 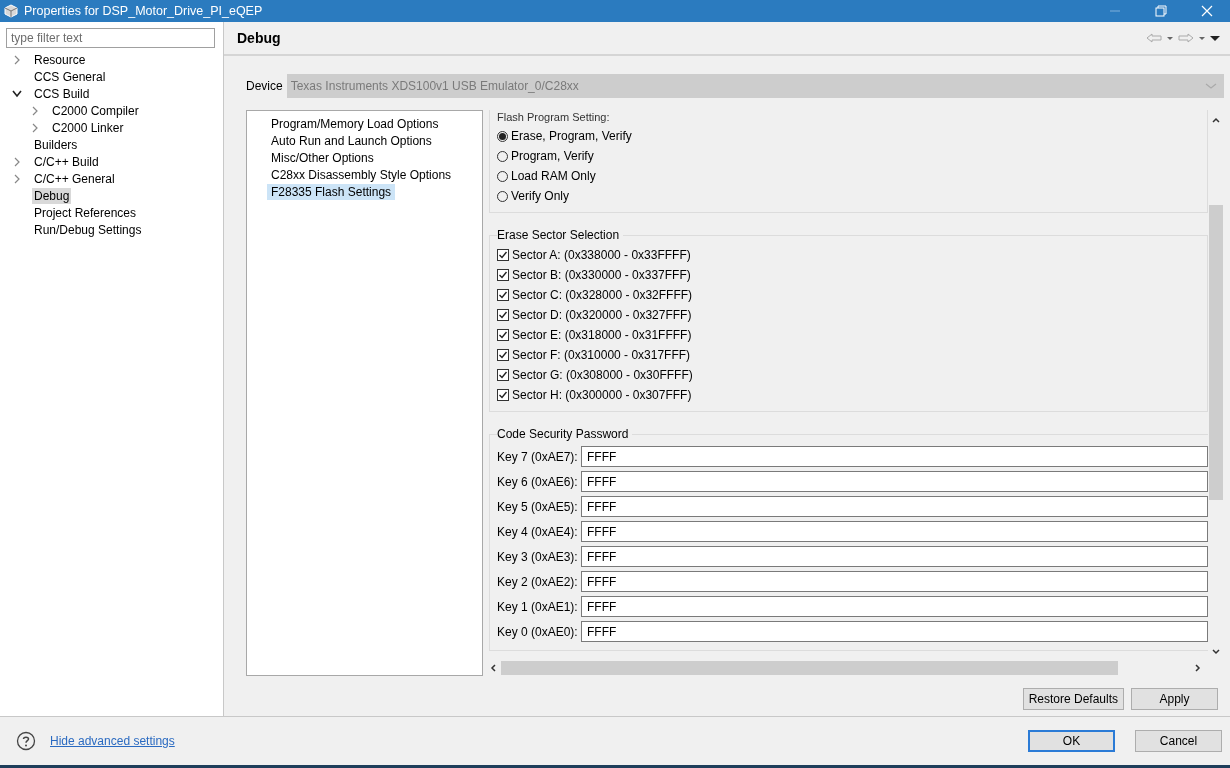 I want to click on radio-label: Verify Only, so click(x=540, y=196).